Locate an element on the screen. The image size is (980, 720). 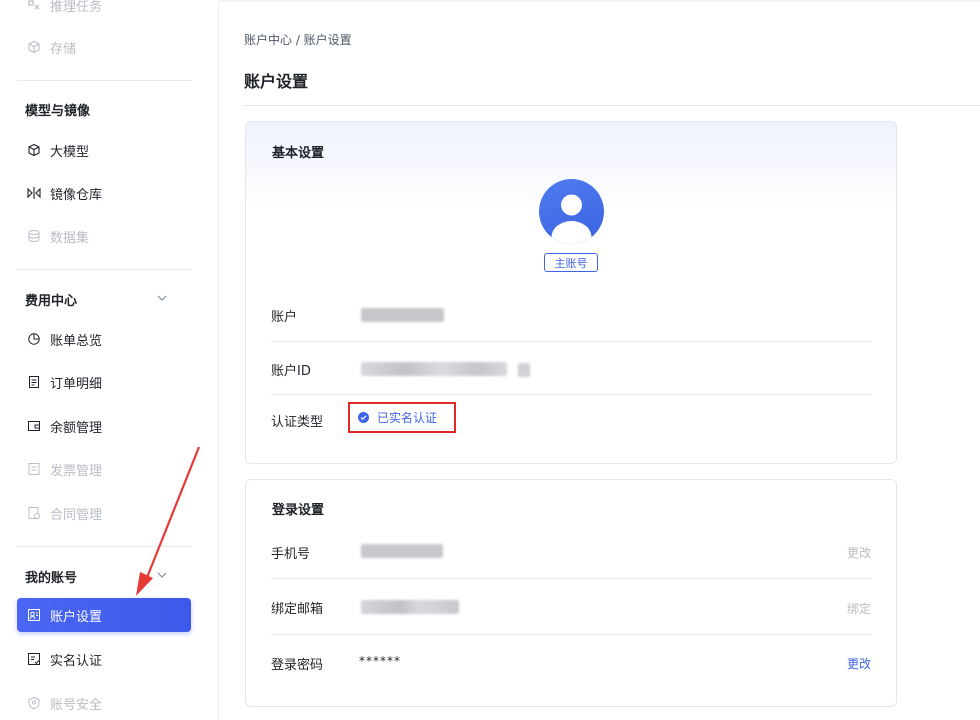
storage-icon is located at coordinates (34, 47).